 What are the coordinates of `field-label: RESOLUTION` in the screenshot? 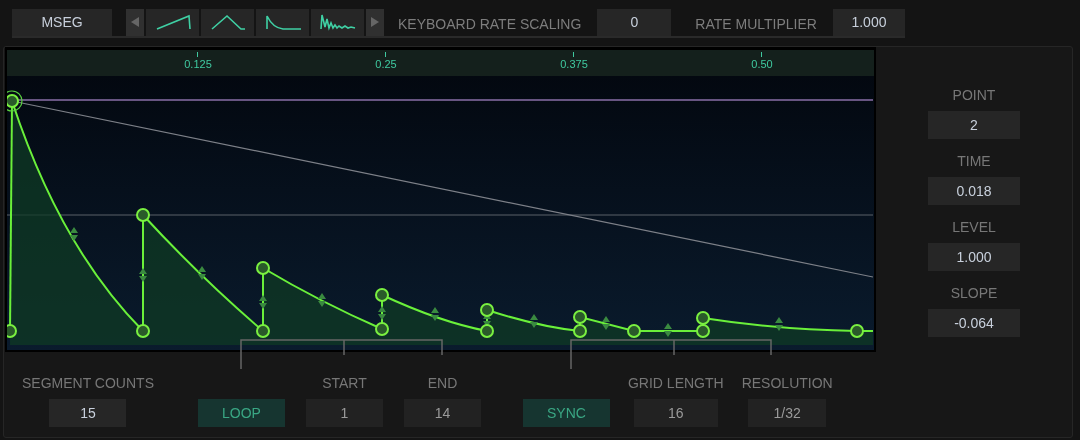 It's located at (787, 383).